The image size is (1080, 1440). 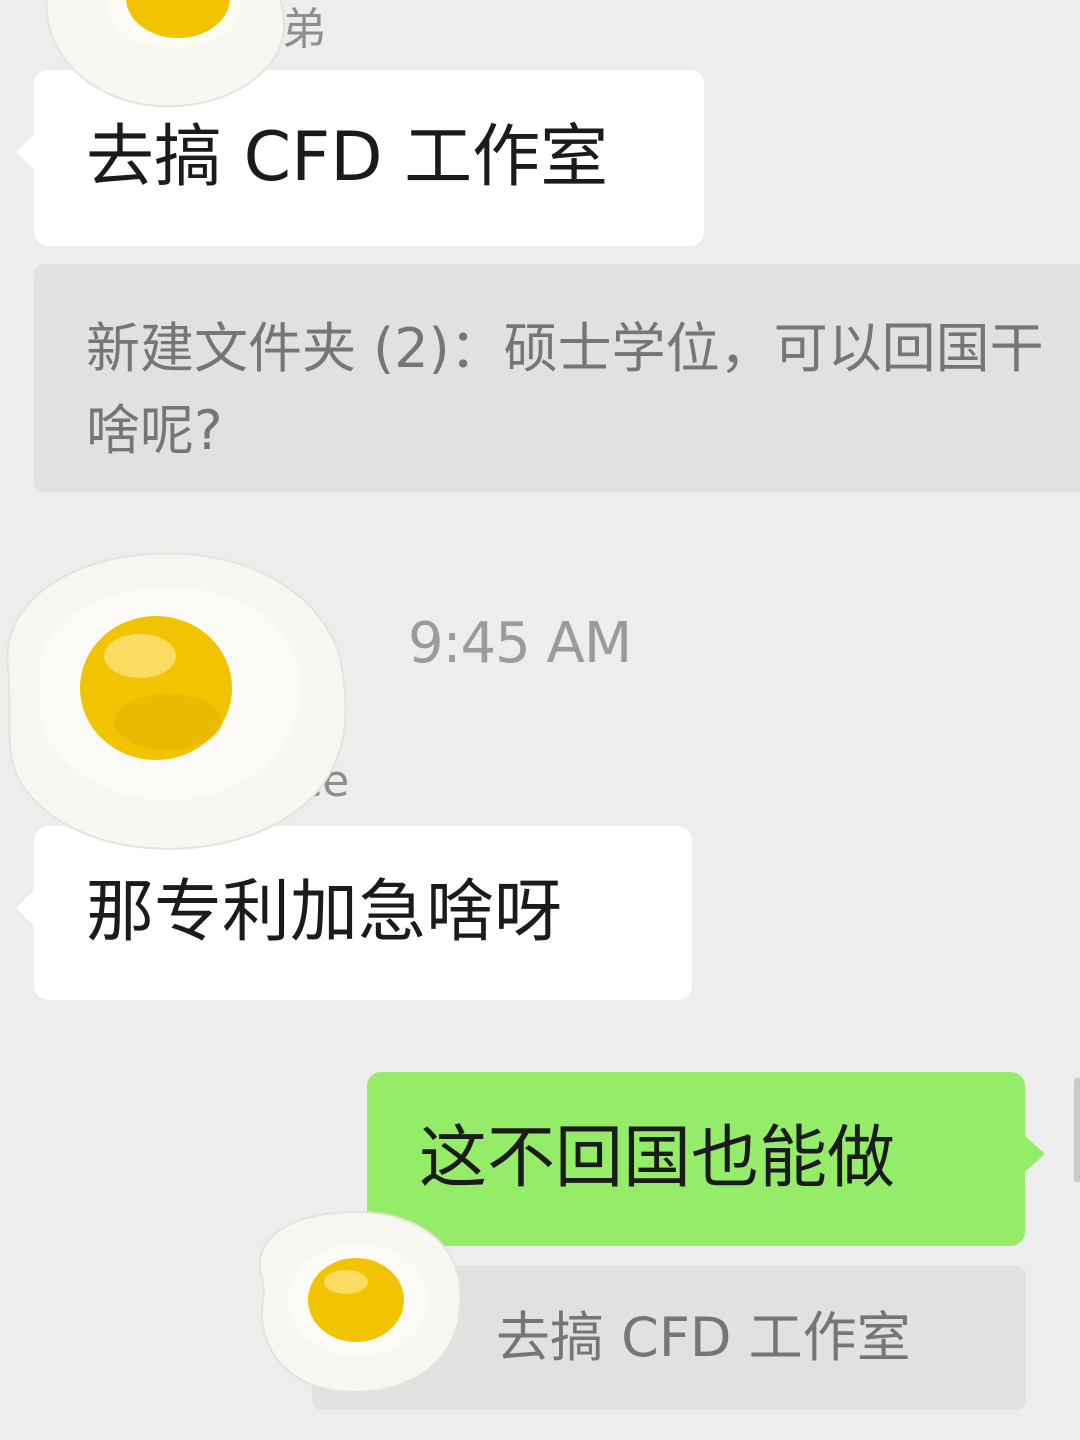 I want to click on message-timestamp: 9:45 AM, so click(x=520, y=643).